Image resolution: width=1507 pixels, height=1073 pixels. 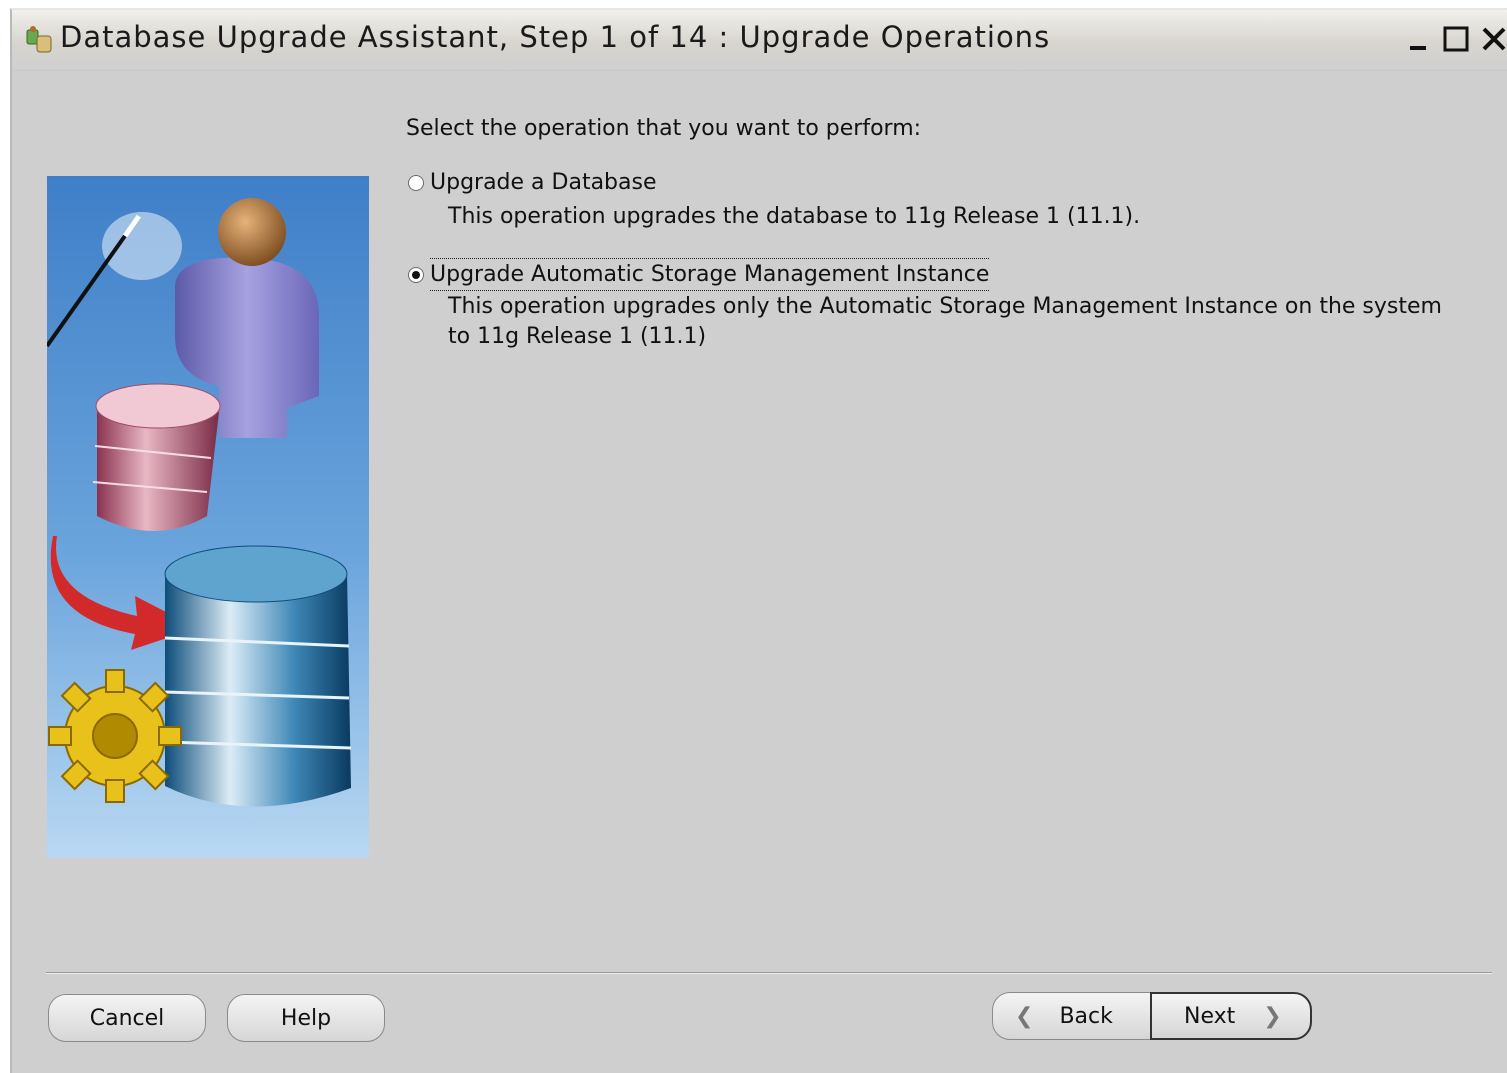 What do you see at coordinates (1209, 1016) in the screenshot?
I see `next-button-label: Next` at bounding box center [1209, 1016].